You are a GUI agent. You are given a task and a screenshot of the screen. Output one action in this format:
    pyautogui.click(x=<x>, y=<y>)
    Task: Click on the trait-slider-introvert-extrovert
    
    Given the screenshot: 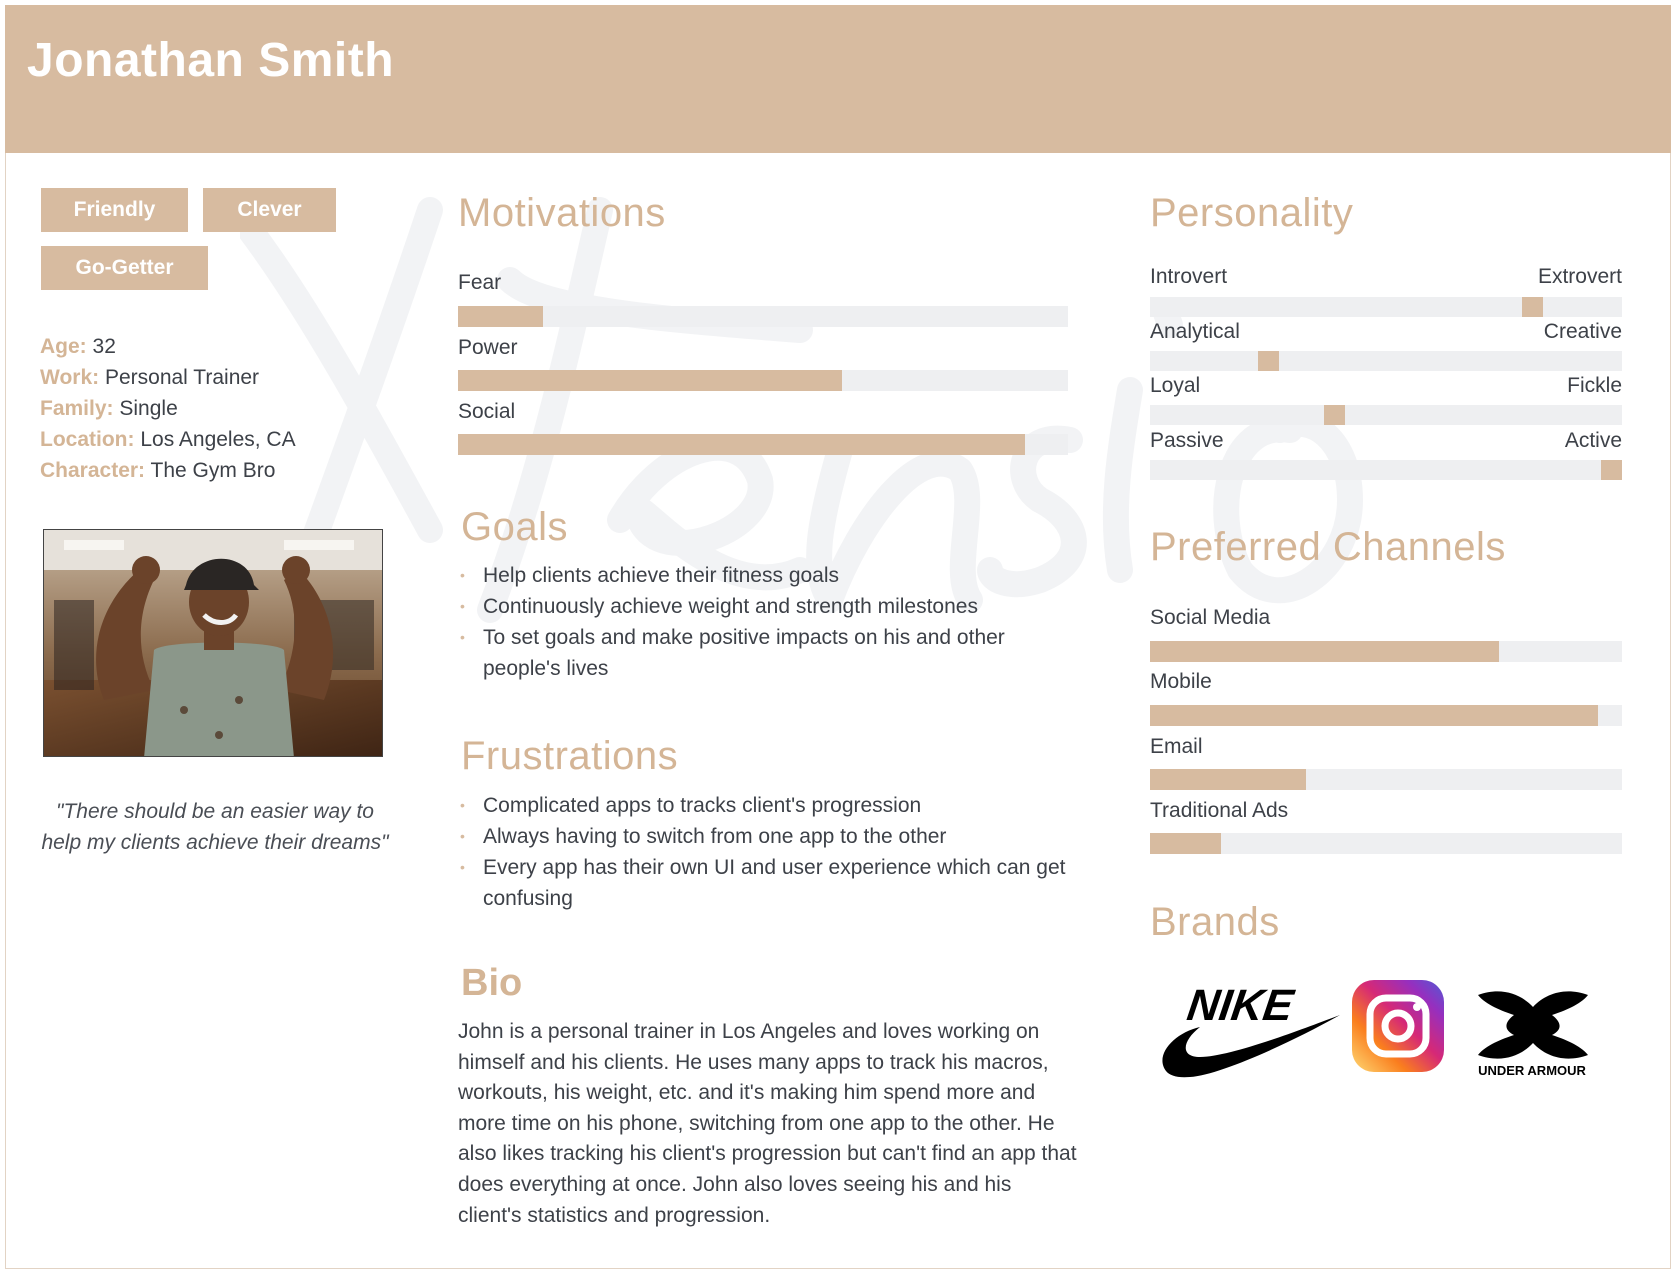 What is the action you would take?
    pyautogui.click(x=1386, y=307)
    